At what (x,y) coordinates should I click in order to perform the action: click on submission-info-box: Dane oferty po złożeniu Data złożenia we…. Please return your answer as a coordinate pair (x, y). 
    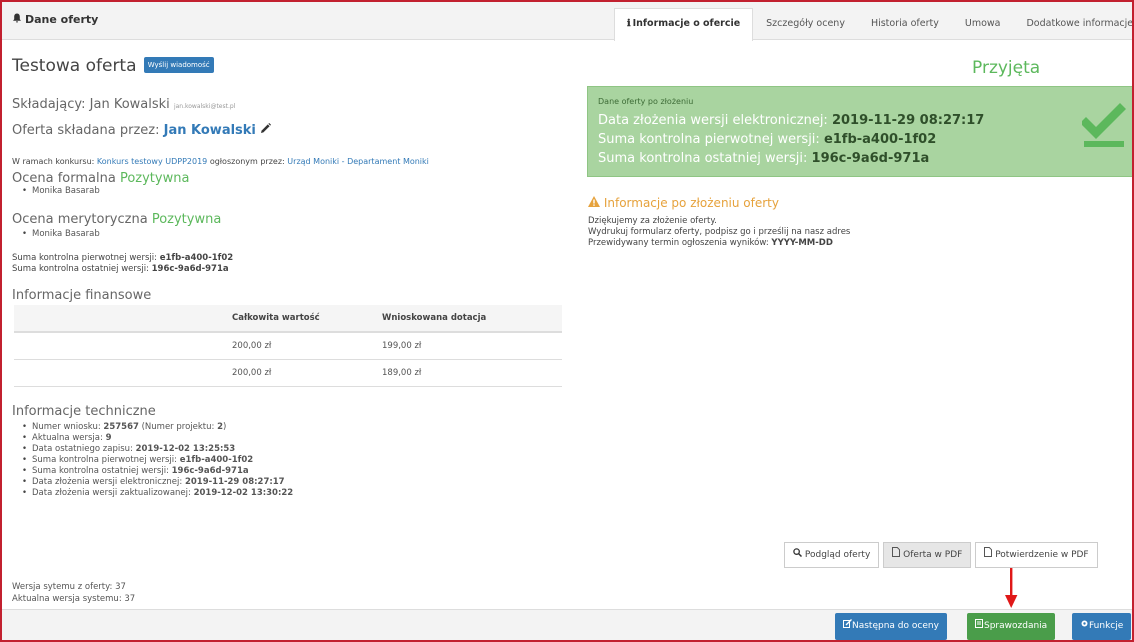
    Looking at the image, I should click on (859, 131).